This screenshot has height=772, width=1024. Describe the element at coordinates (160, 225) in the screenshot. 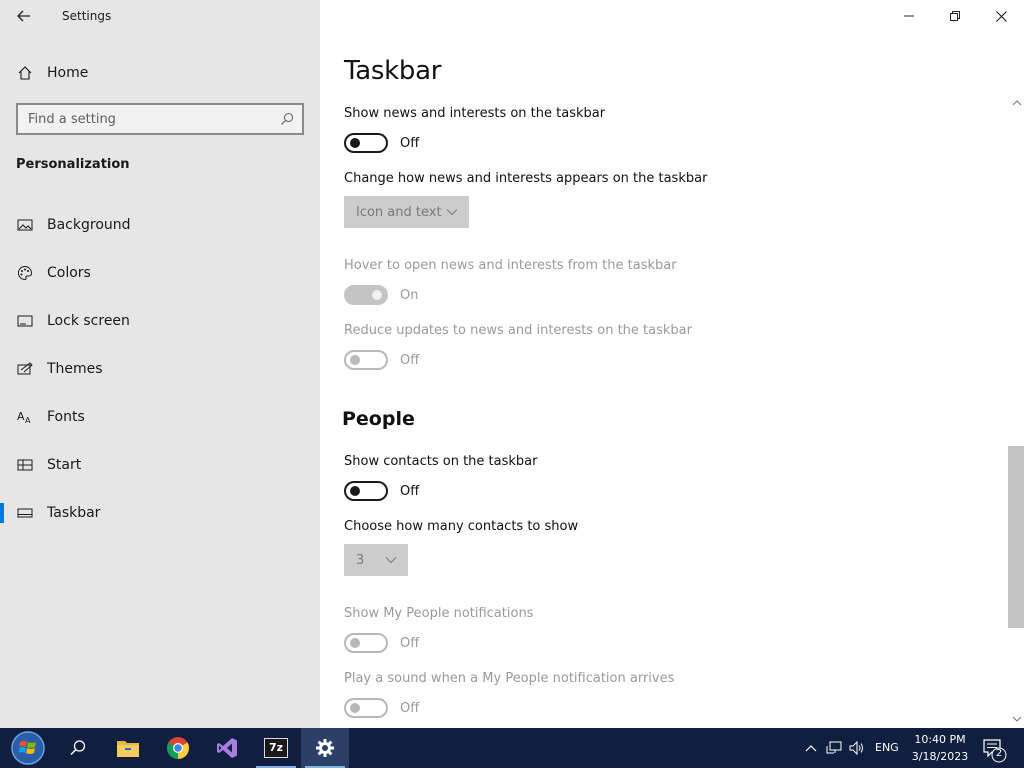

I see `sidebar-item-background: Background` at that location.